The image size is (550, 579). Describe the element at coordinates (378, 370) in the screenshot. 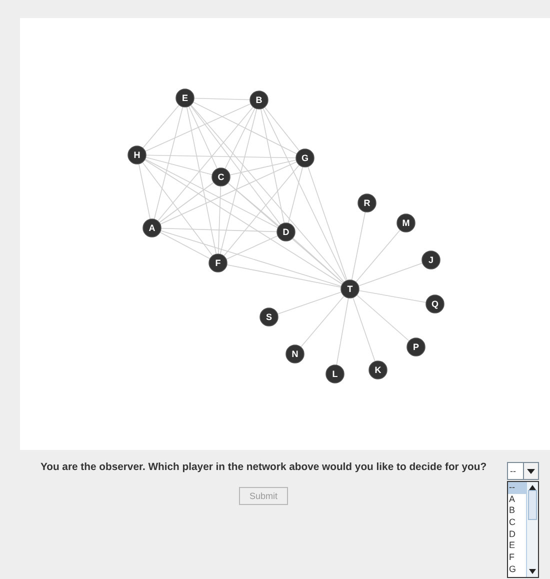

I see `network-node: K` at that location.